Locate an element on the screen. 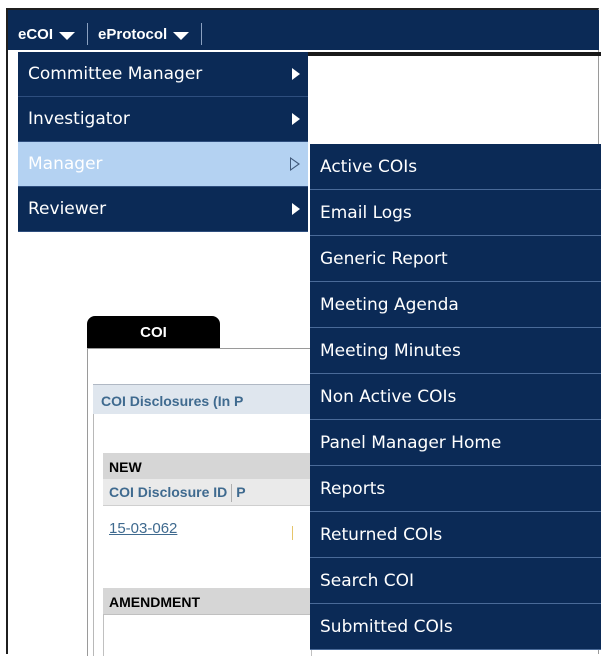  submenu-item-meeting-agenda: Meeting Agenda is located at coordinates (455, 305).